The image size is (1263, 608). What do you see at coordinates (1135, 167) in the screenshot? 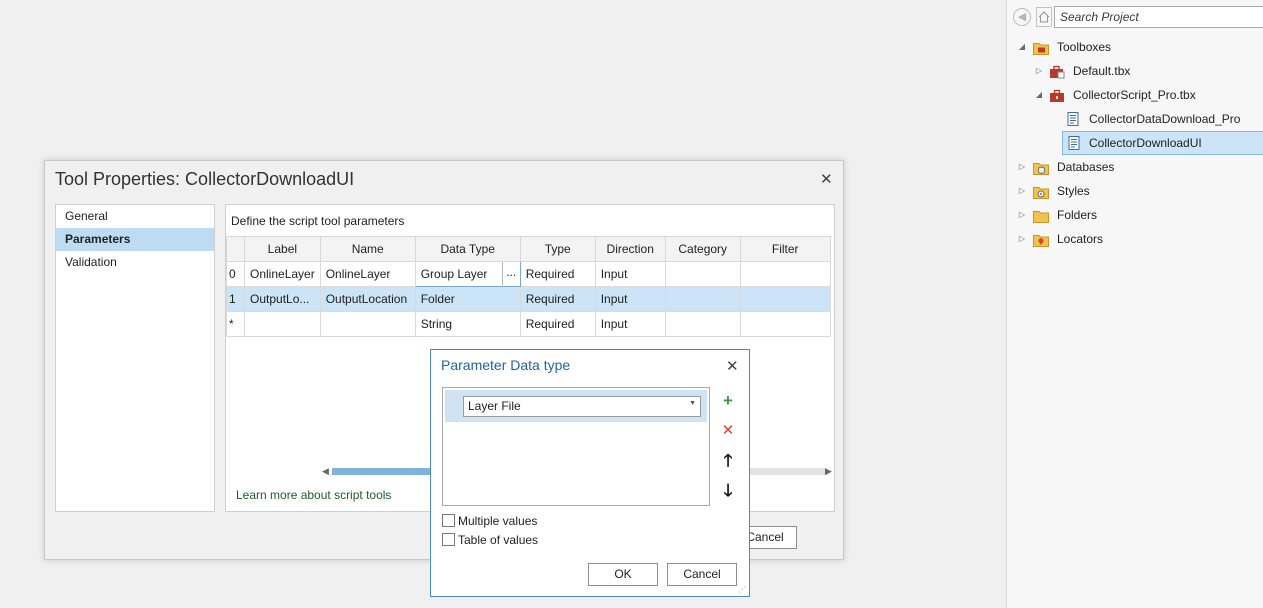
I see `tree-item-databases: ▷ Databases` at bounding box center [1135, 167].